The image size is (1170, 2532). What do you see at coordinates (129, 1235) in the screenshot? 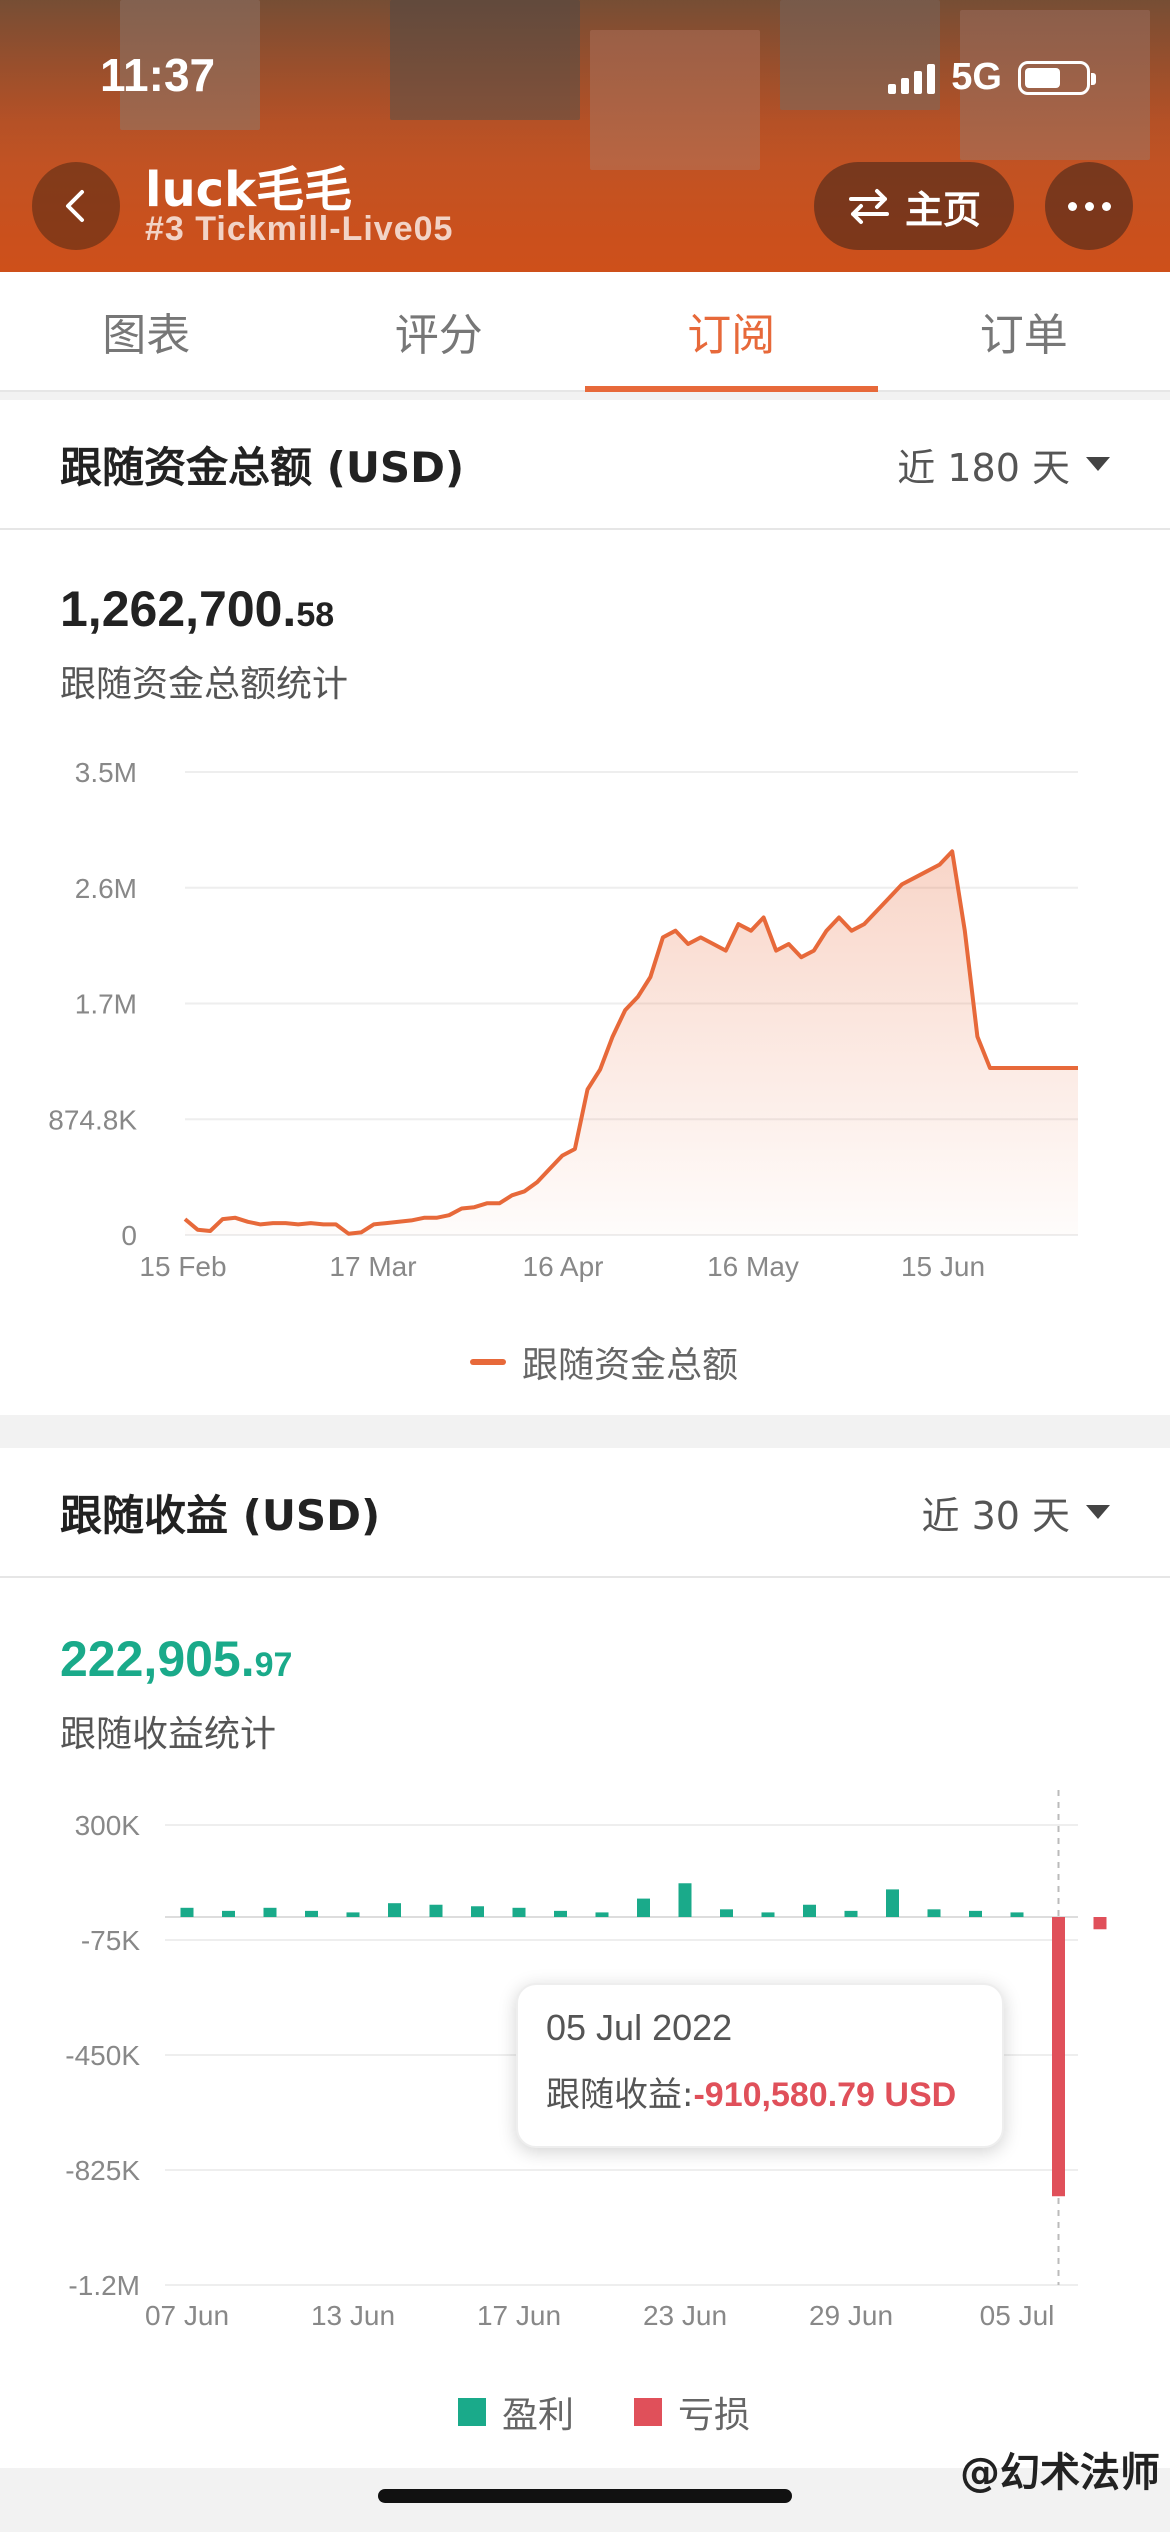
I see `y-tick-label: 0` at bounding box center [129, 1235].